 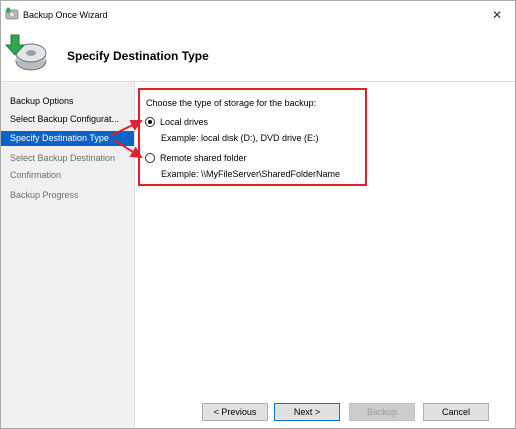 What do you see at coordinates (307, 412) in the screenshot?
I see `next-button: Next >` at bounding box center [307, 412].